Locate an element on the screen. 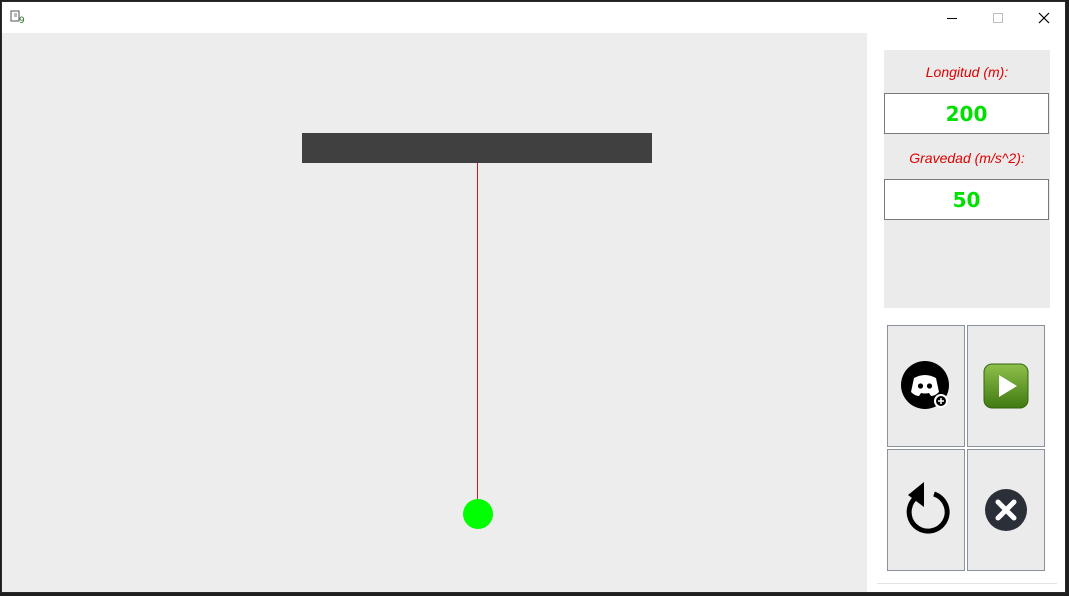 This screenshot has height=596, width=1069. svg-text: 9 is located at coordinates (22, 20).